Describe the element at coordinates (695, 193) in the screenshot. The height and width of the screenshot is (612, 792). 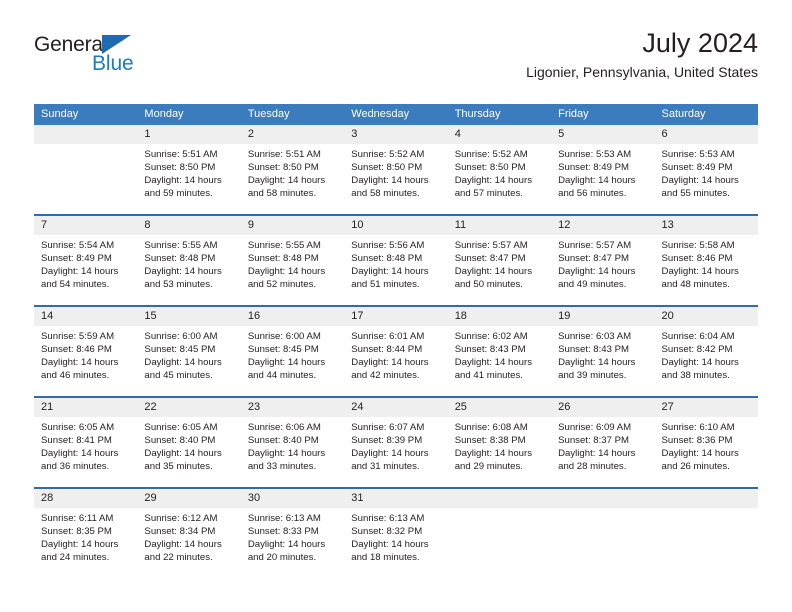
I see `daylight-text: and 55 minutes.` at that location.